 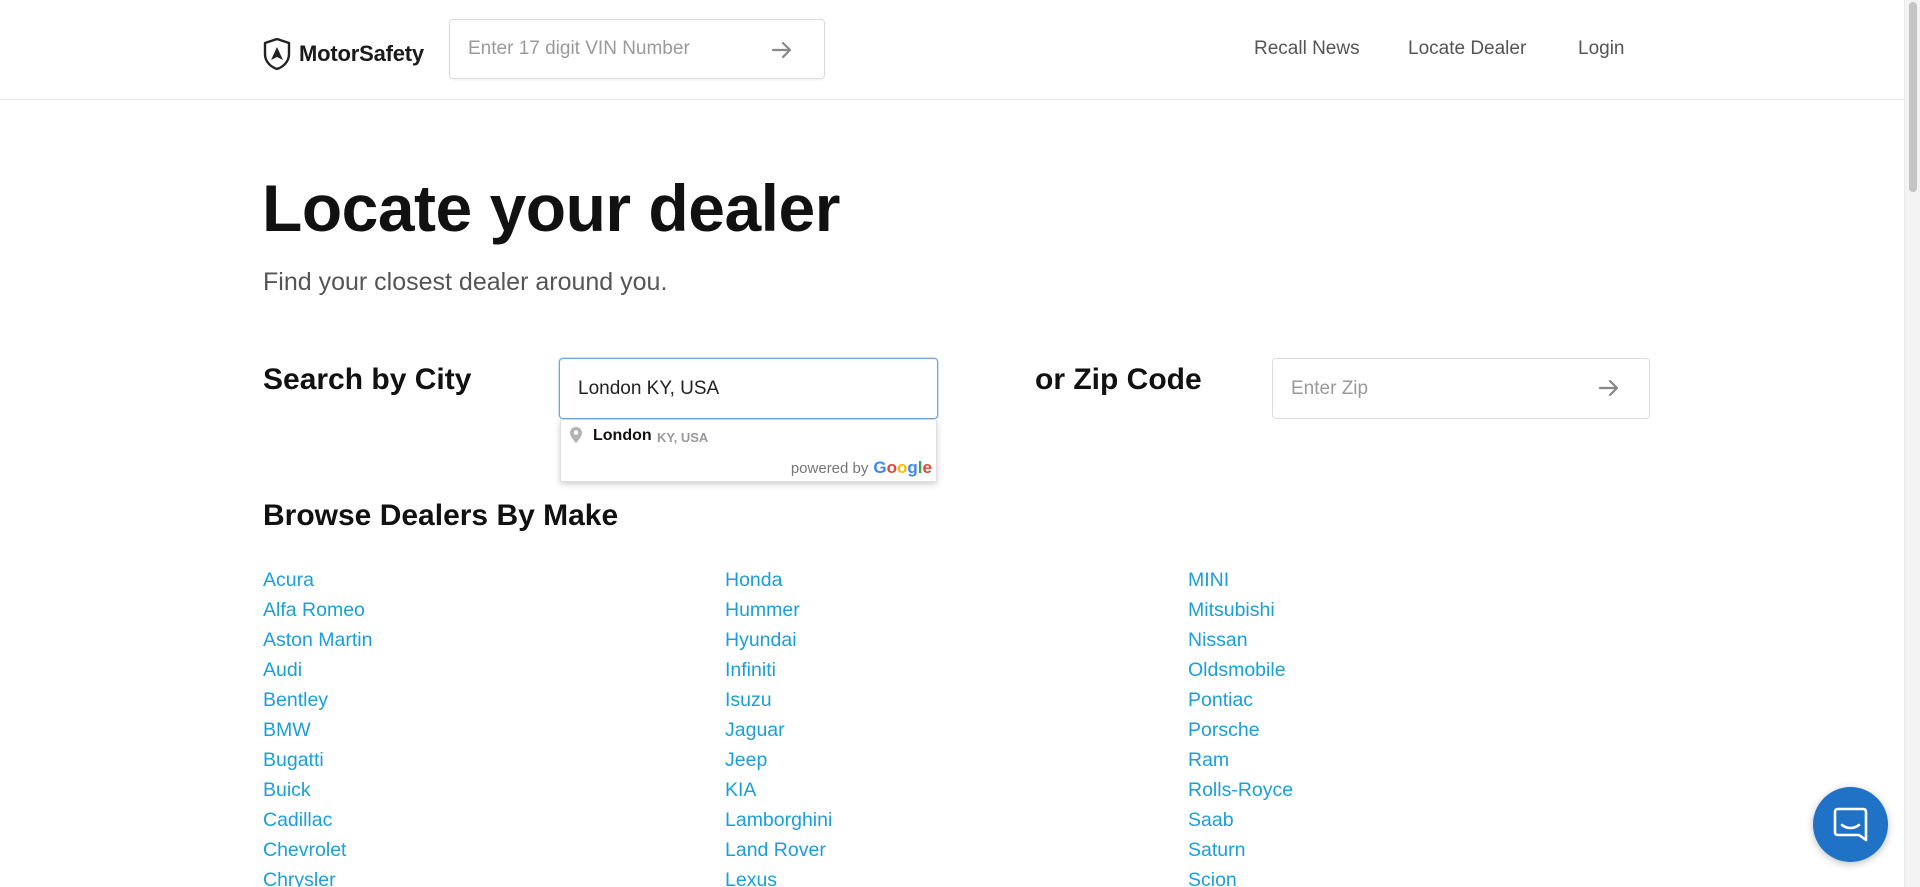 I want to click on make-link: Aston Martin, so click(x=473, y=640).